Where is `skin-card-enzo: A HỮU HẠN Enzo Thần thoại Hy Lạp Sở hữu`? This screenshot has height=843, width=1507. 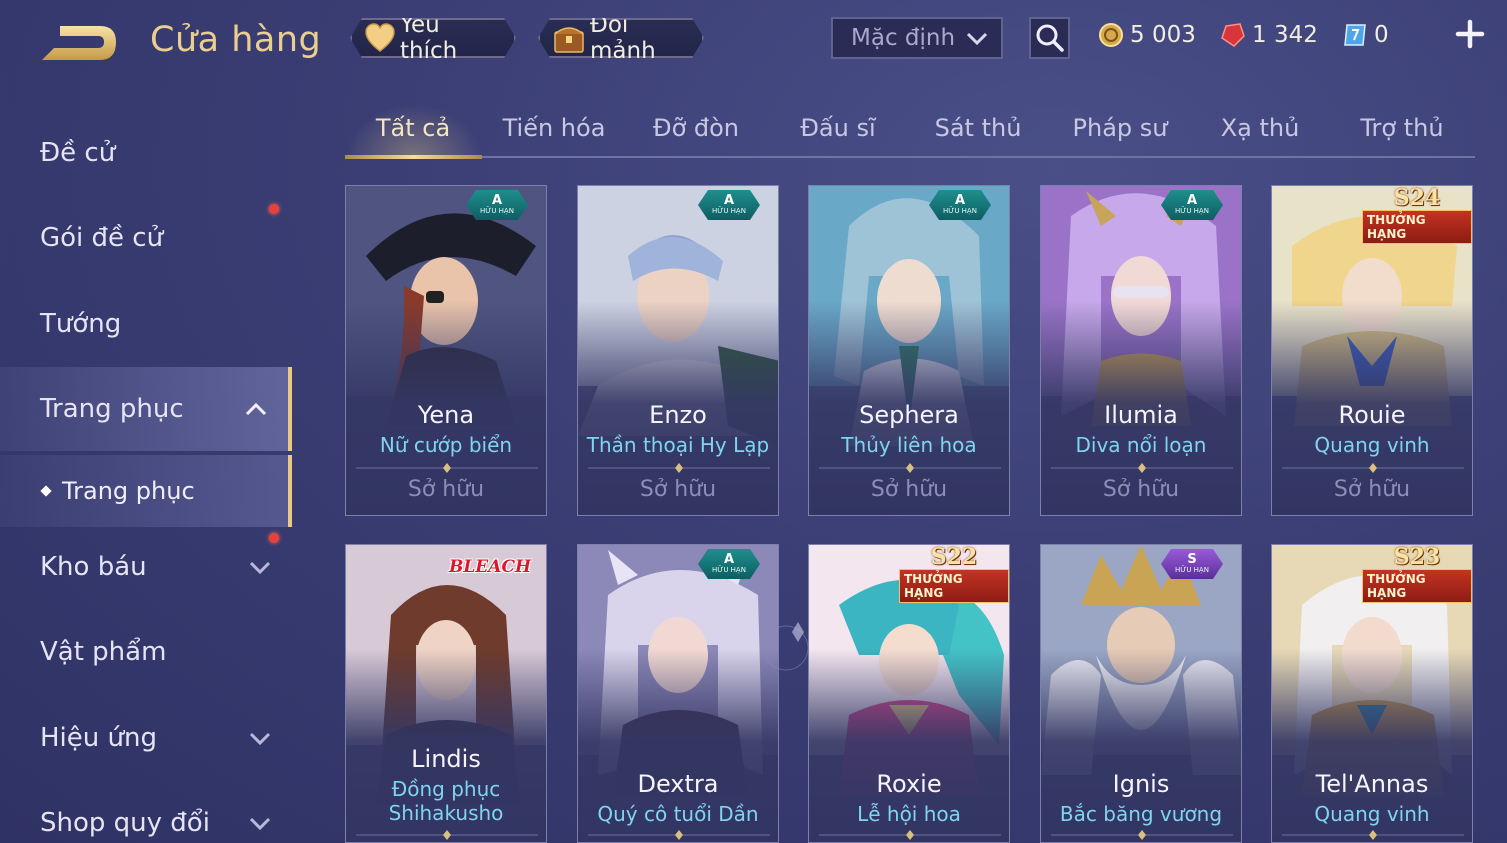
skin-card-enzo: A HỮU HẠN Enzo Thần thoại Hy Lạp Sở hữu is located at coordinates (678, 350).